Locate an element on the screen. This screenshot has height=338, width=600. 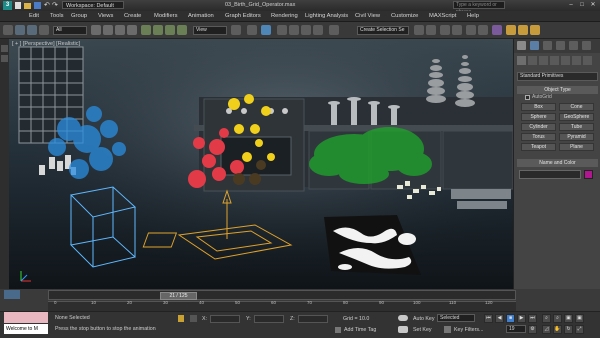
menu-create: Create is located at coordinates (132, 16).